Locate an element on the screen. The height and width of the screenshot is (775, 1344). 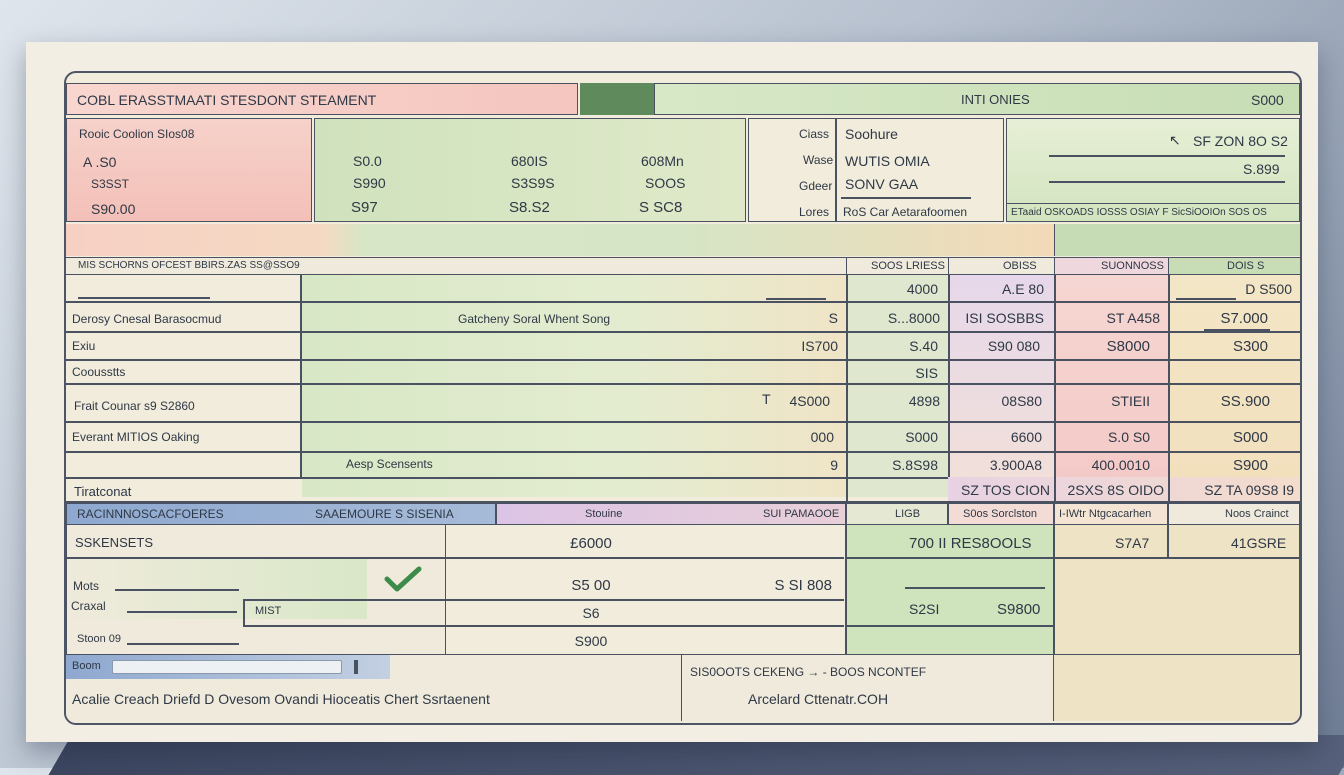
lower-green-block: 700 II RES8OOLS S2SI S9800 is located at coordinates (950, 590).